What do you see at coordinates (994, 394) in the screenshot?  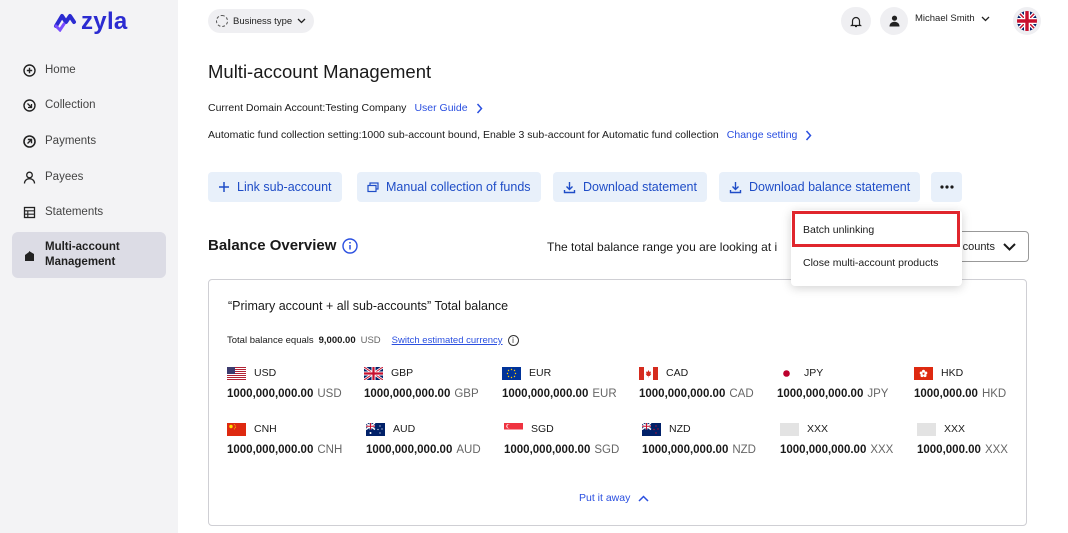 I see `currency-unit: HKD` at bounding box center [994, 394].